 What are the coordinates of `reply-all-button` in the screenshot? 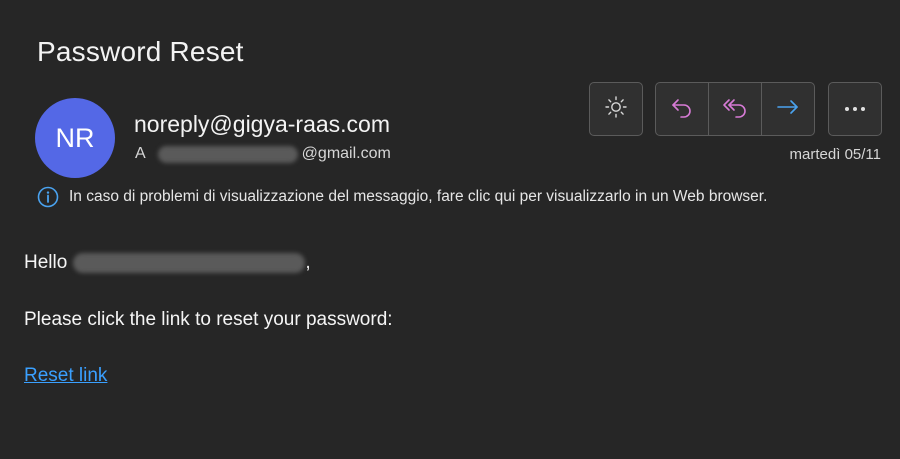 It's located at (734, 109).